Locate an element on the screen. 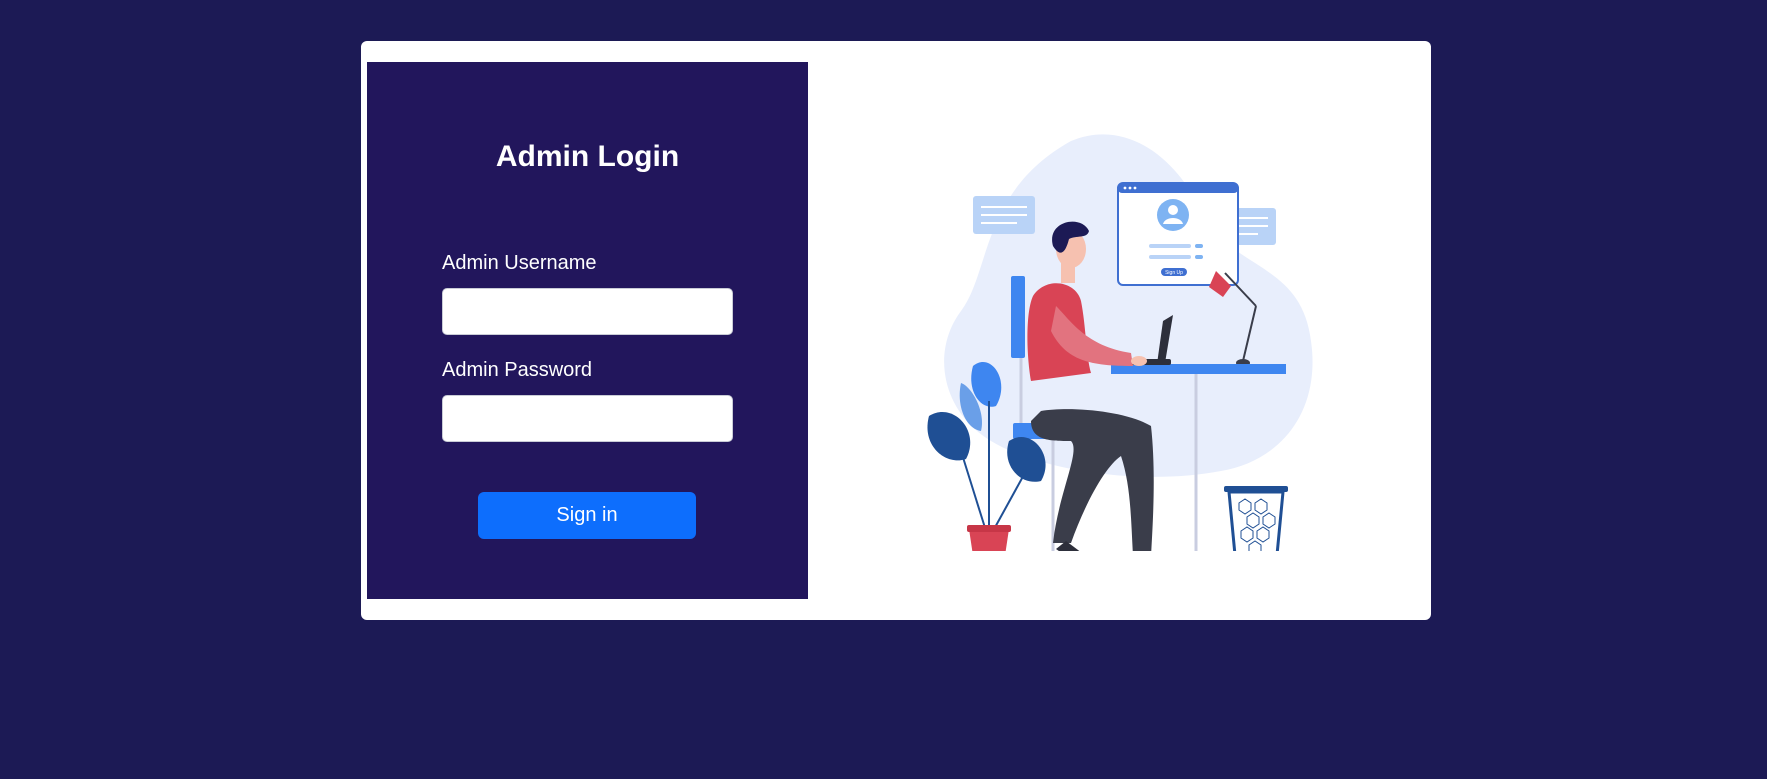 This screenshot has height=779, width=1767. password-input is located at coordinates (587, 418).